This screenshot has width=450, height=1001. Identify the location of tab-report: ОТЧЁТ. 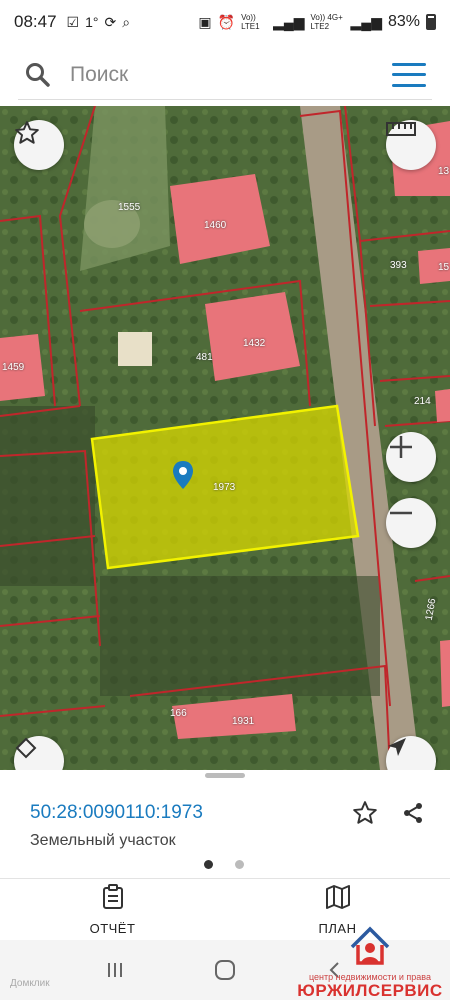
(112, 909).